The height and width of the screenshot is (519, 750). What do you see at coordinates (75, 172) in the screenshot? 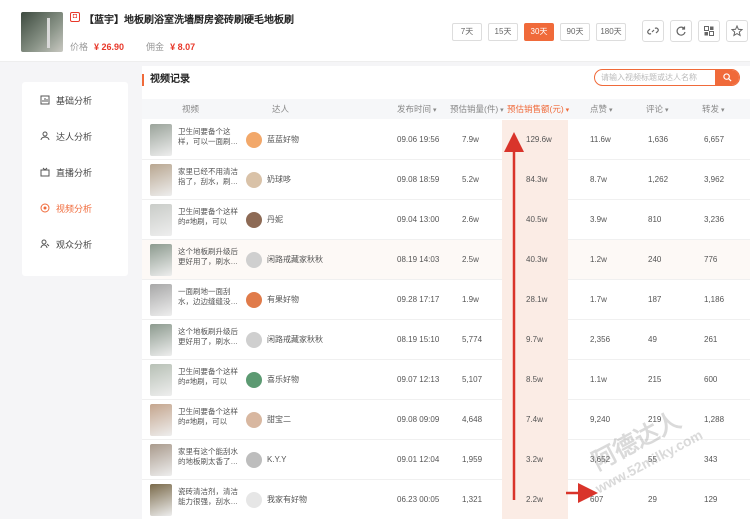
I see `sidebar-item: 直播分析` at bounding box center [75, 172].